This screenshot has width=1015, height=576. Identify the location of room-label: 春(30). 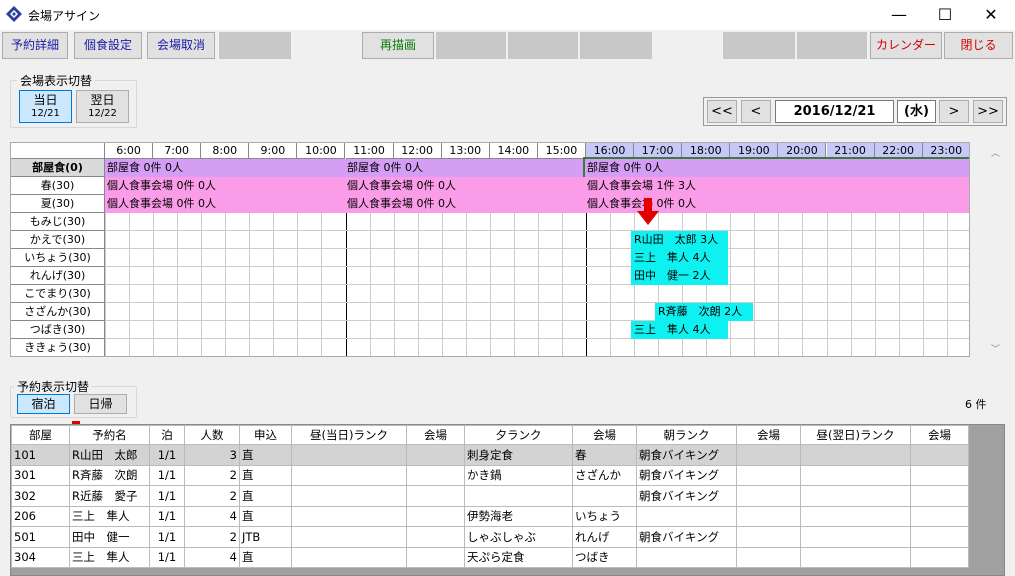
(58, 186).